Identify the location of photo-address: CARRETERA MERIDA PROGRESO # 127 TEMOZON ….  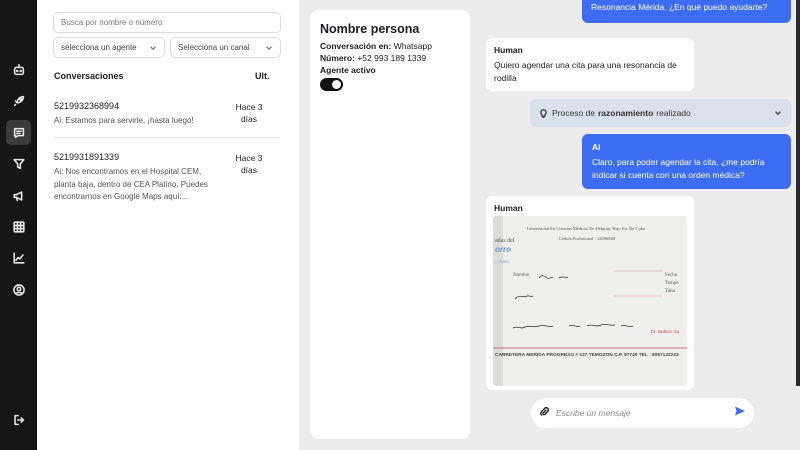
(587, 355).